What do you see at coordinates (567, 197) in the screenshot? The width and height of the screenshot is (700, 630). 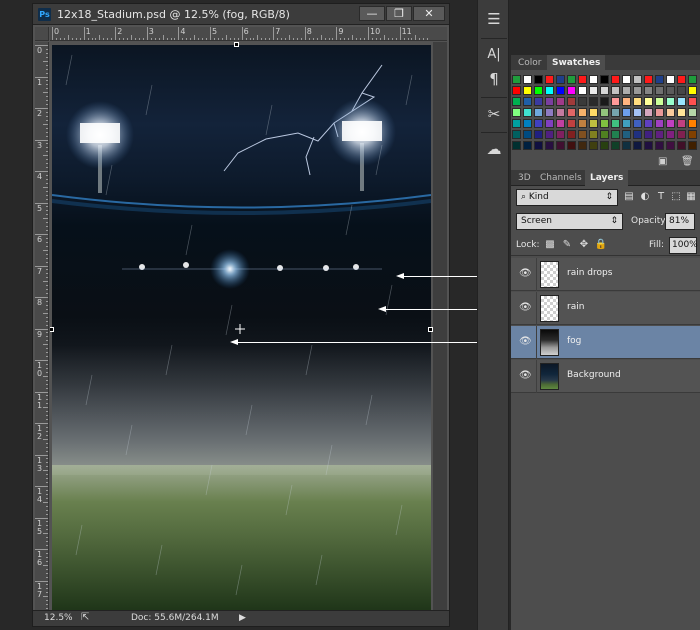 I see `filter-kind-select: ⌕ Kind ⇕` at bounding box center [567, 197].